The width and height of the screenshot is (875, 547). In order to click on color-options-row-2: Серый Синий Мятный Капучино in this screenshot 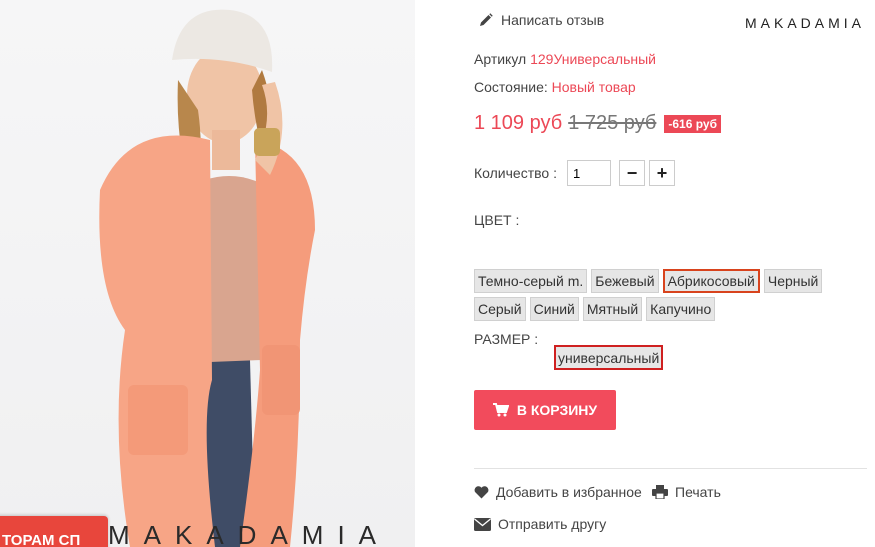, I will do `click(654, 309)`.